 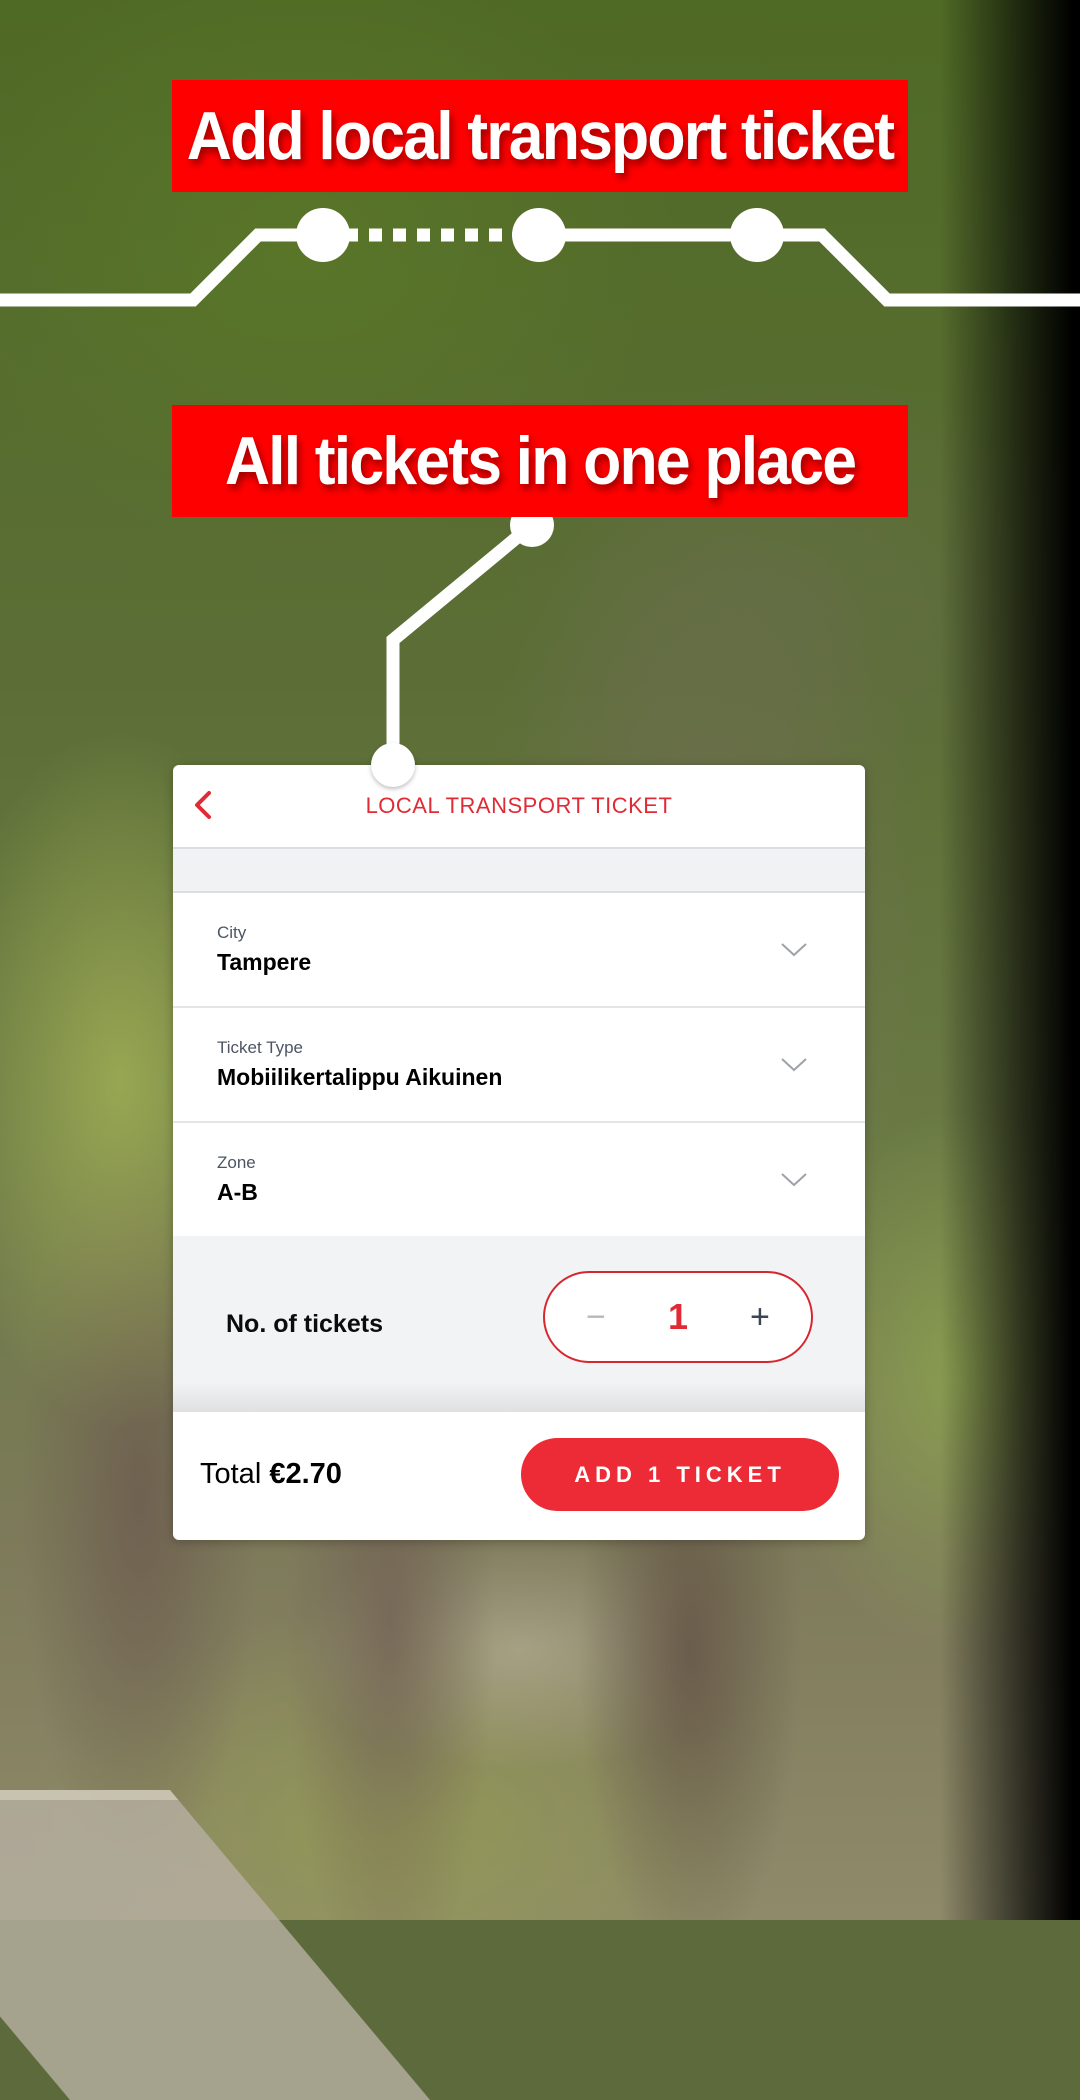 I want to click on quantity-stepper: − 1 +, so click(x=678, y=1317).